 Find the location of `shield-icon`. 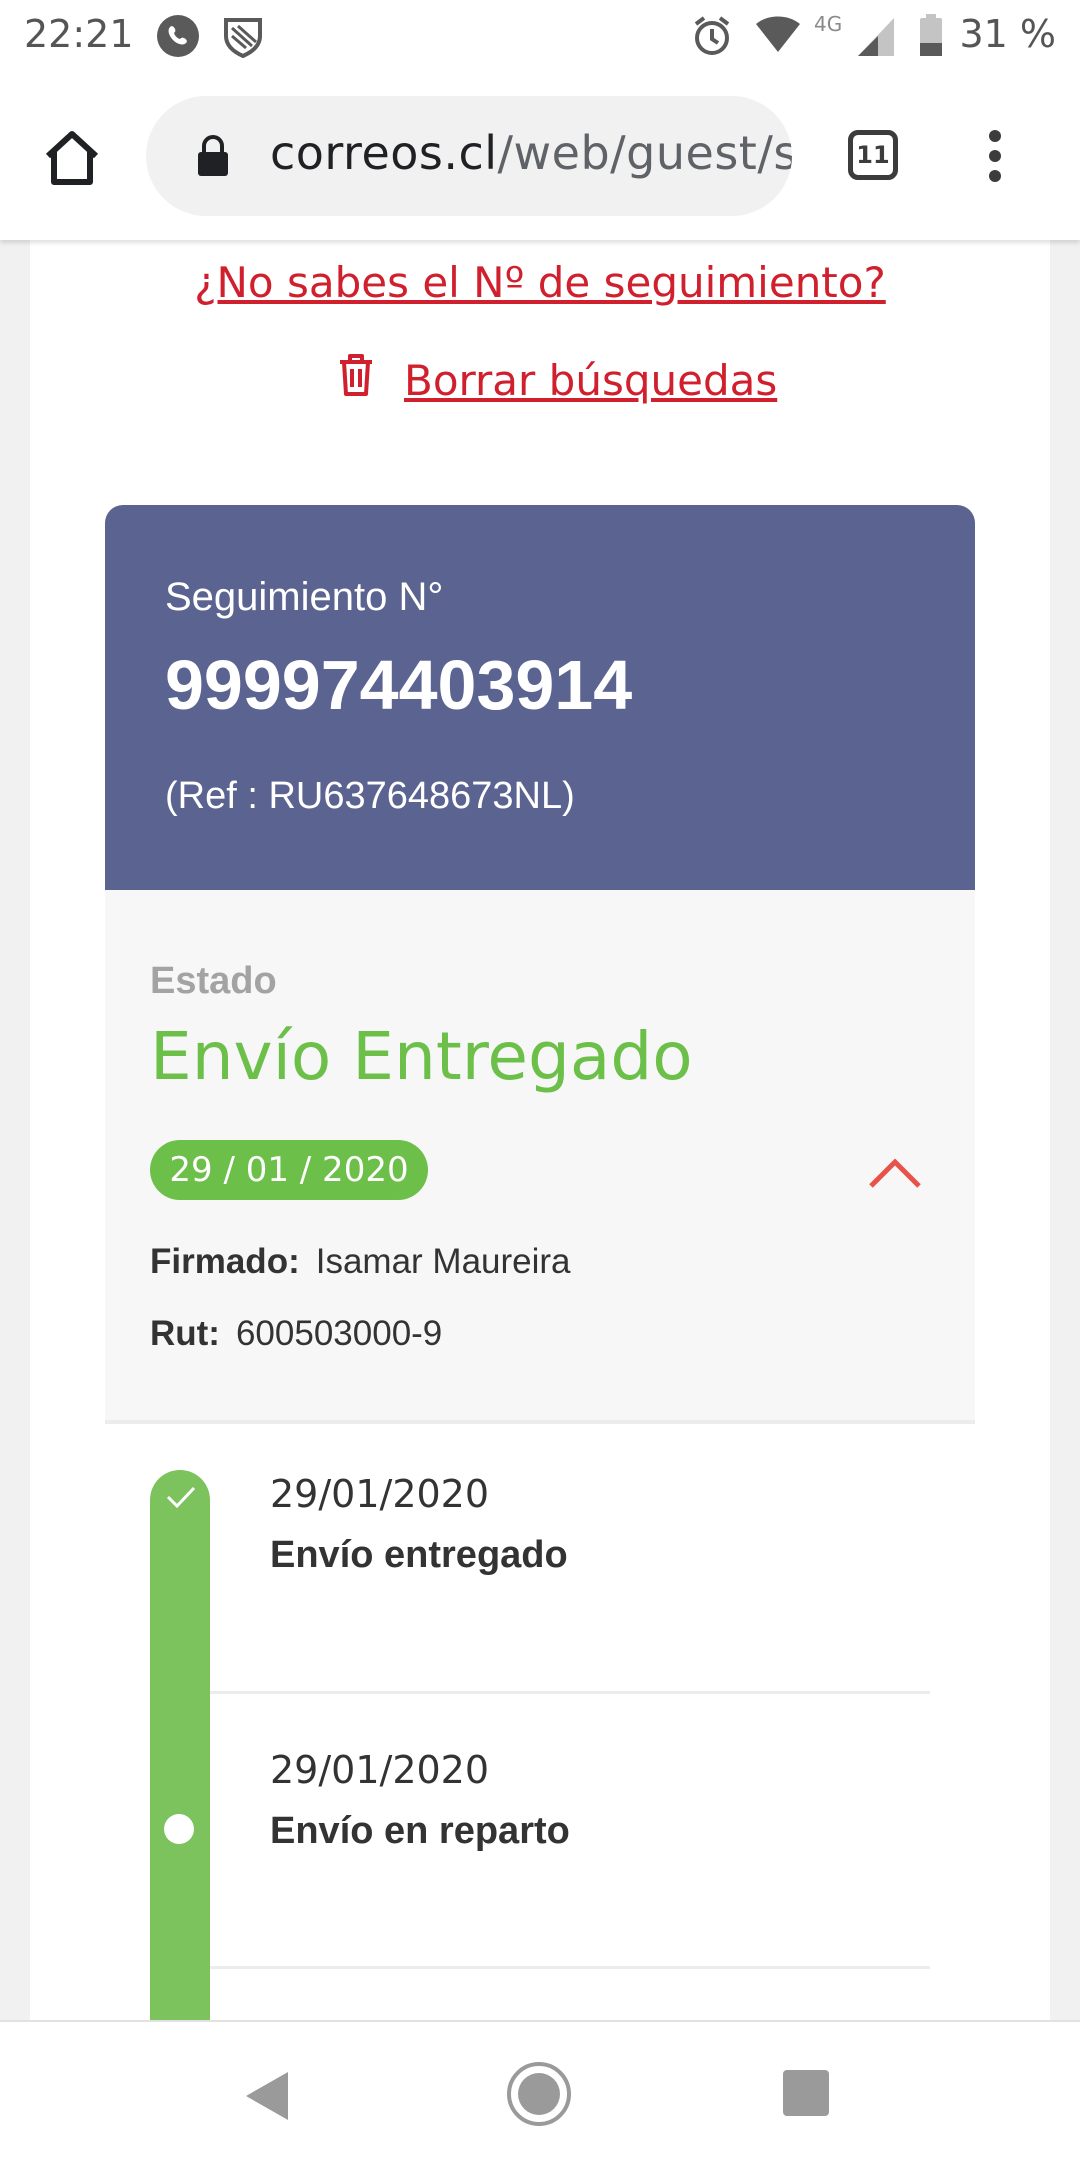

shield-icon is located at coordinates (243, 41).